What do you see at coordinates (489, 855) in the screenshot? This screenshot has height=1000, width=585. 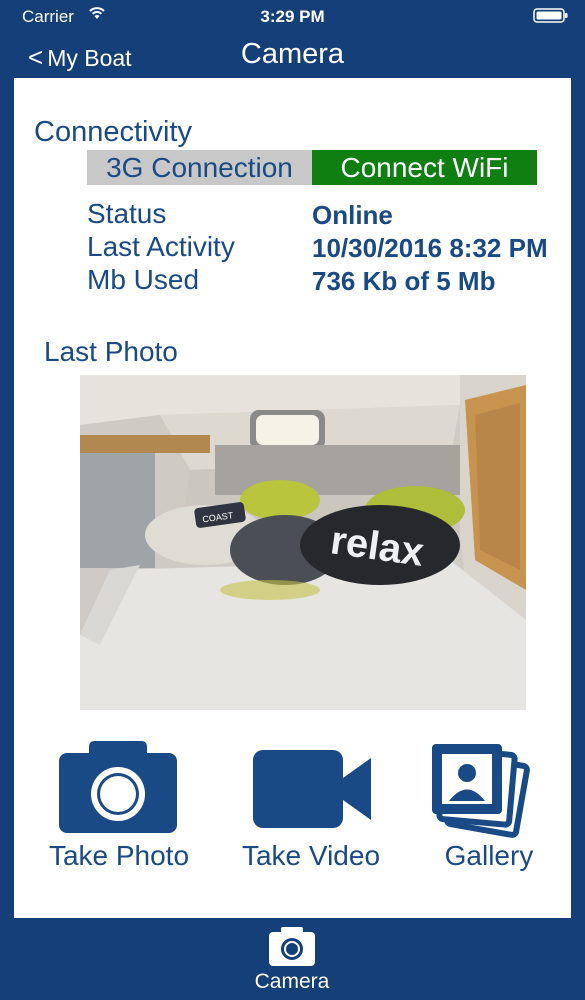 I see `gallery-label: Gallery` at bounding box center [489, 855].